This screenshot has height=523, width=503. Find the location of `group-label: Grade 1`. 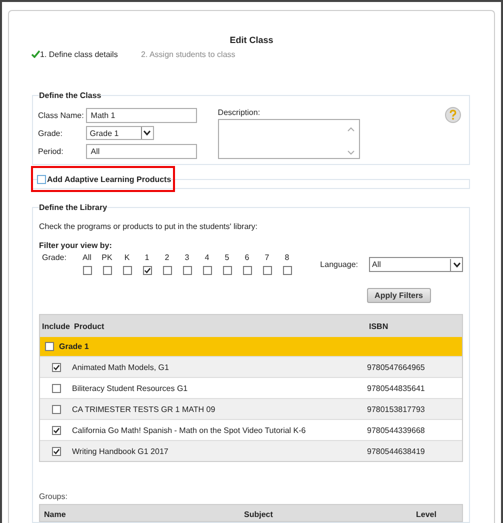

group-label: Grade 1 is located at coordinates (74, 346).